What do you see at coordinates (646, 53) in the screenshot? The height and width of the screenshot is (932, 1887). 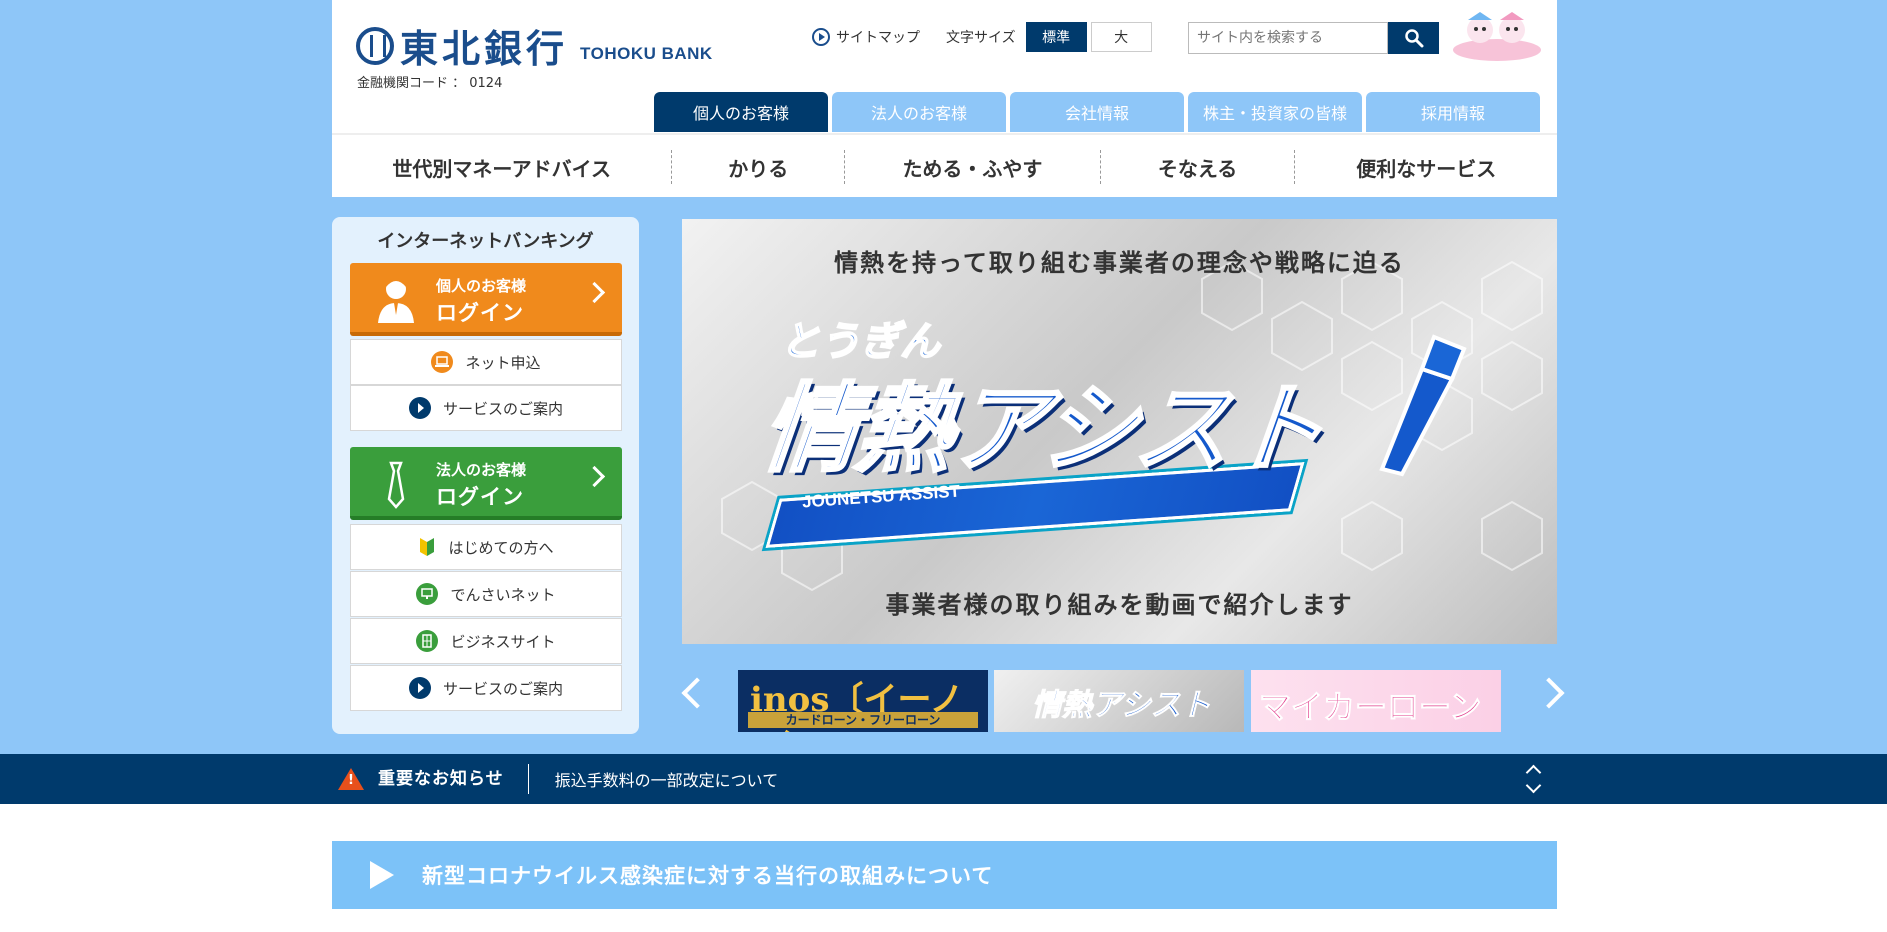 I see `logo-english: TOHOKU BANK` at bounding box center [646, 53].